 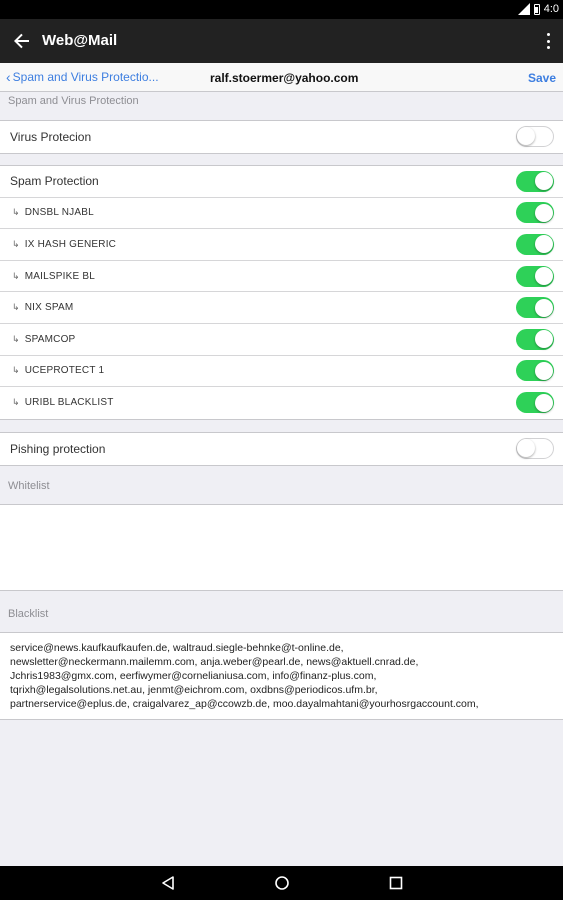 I want to click on dnsbl-njabl-toggle, so click(x=535, y=213).